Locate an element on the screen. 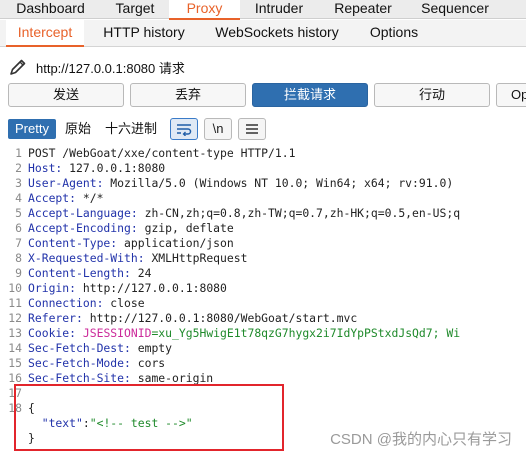 The height and width of the screenshot is (456, 526). code-line: 6 Accept-Encoding: gzip, deflate is located at coordinates (124, 228).